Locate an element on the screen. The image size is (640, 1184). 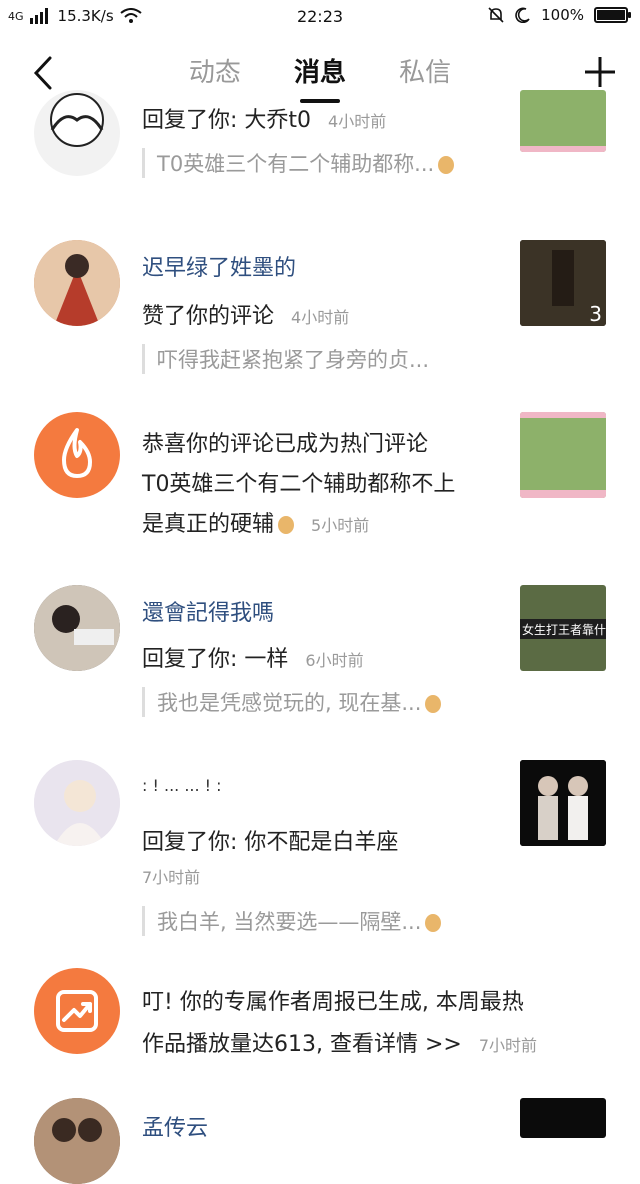
weekly-report-title: 叮! 你的专属作者周报已生成, 本周最热 is located at coordinates (333, 1002).